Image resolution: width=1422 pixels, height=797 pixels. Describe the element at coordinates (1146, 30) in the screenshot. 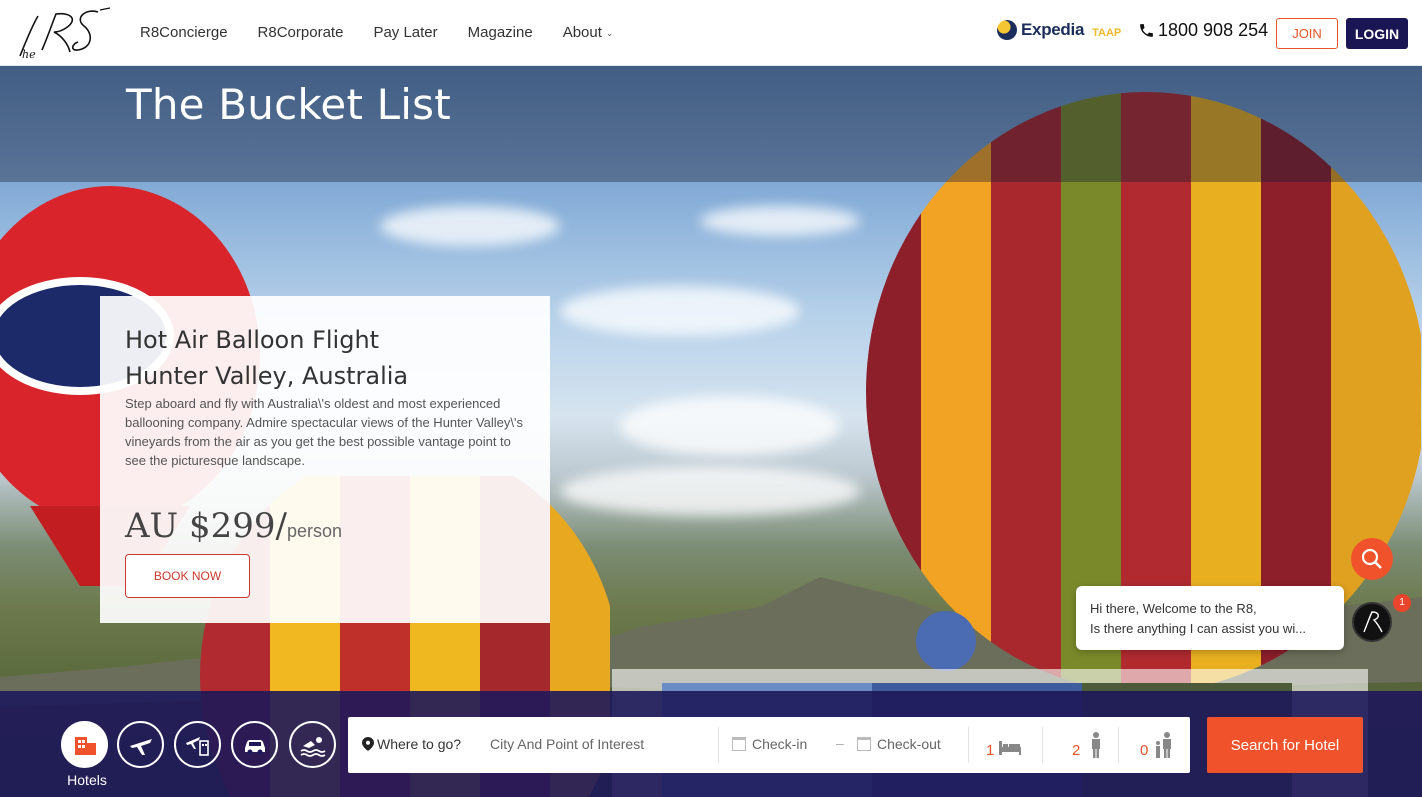

I see `phone-icon` at that location.